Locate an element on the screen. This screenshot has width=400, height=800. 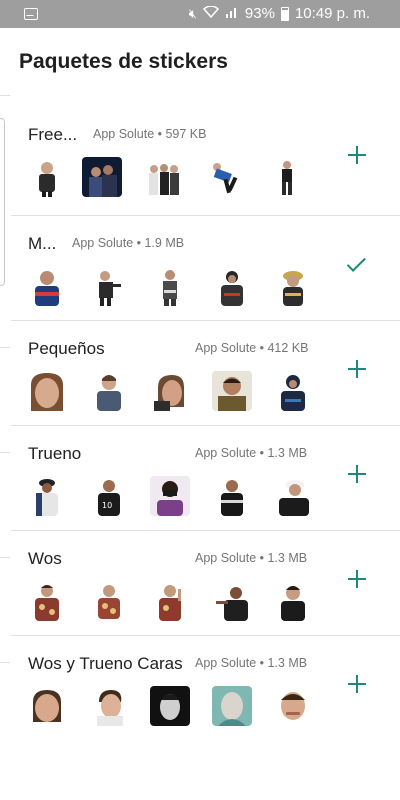
wifi-icon is located at coordinates (210, 13).